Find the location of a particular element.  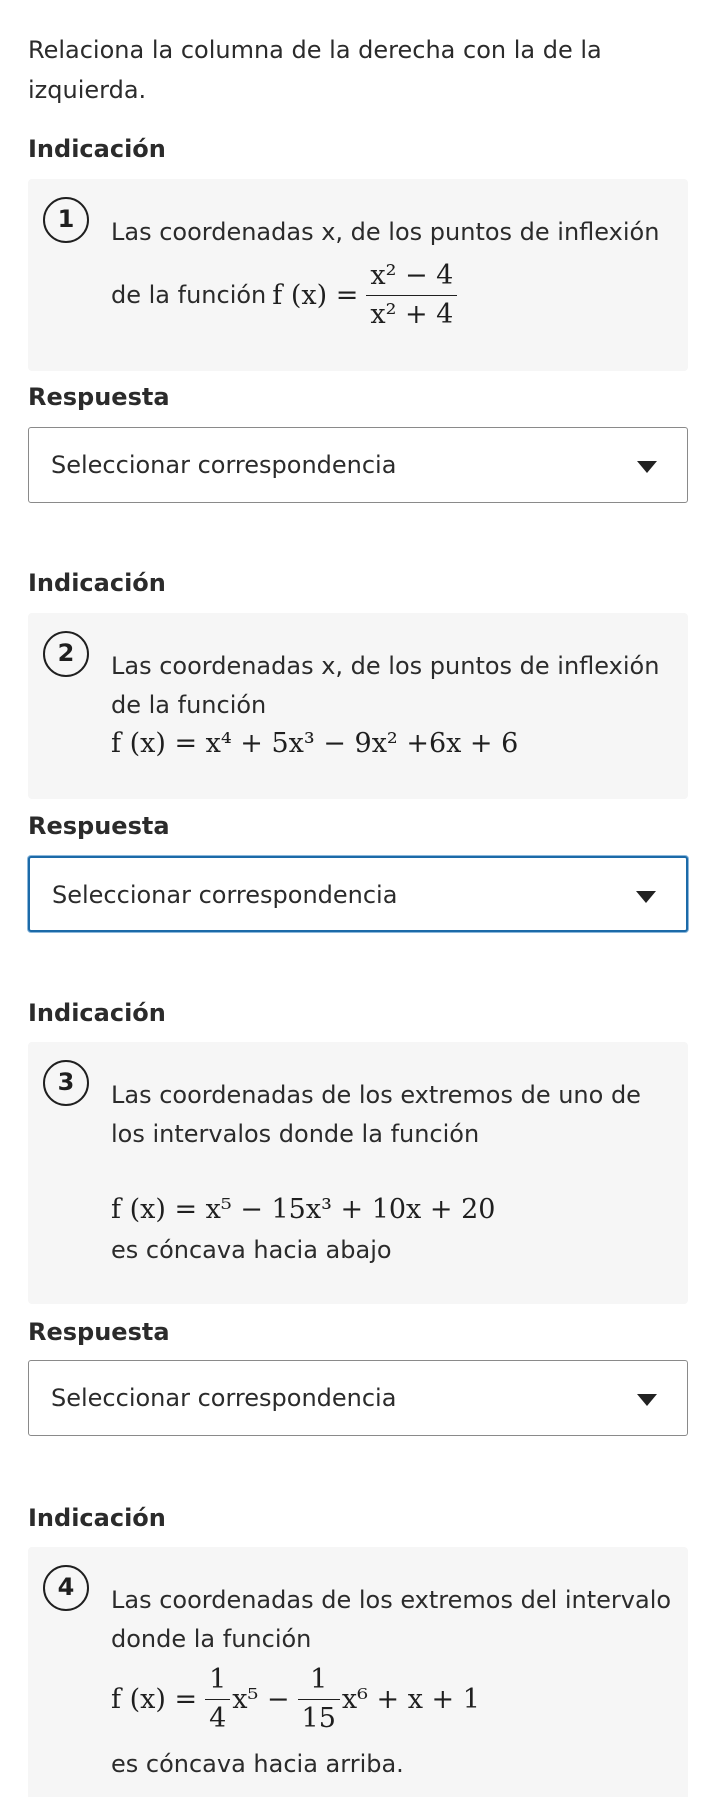

fraction-4b: 1 15 is located at coordinates (318, 1699).